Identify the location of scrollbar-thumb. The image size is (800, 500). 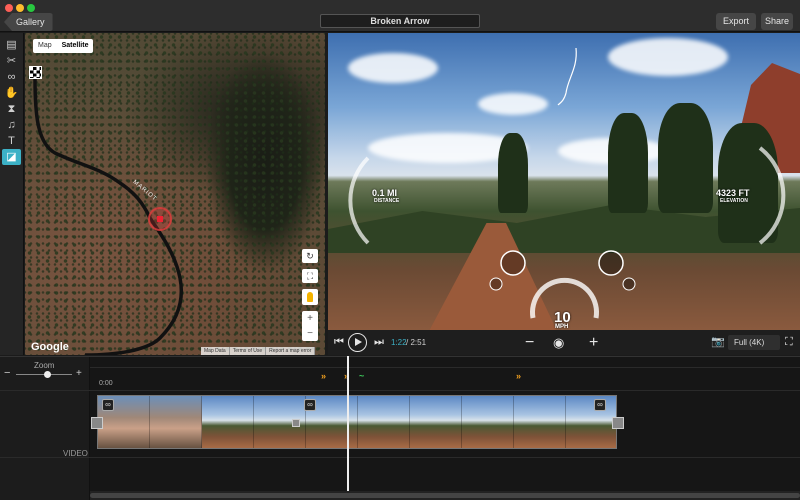
(445, 495).